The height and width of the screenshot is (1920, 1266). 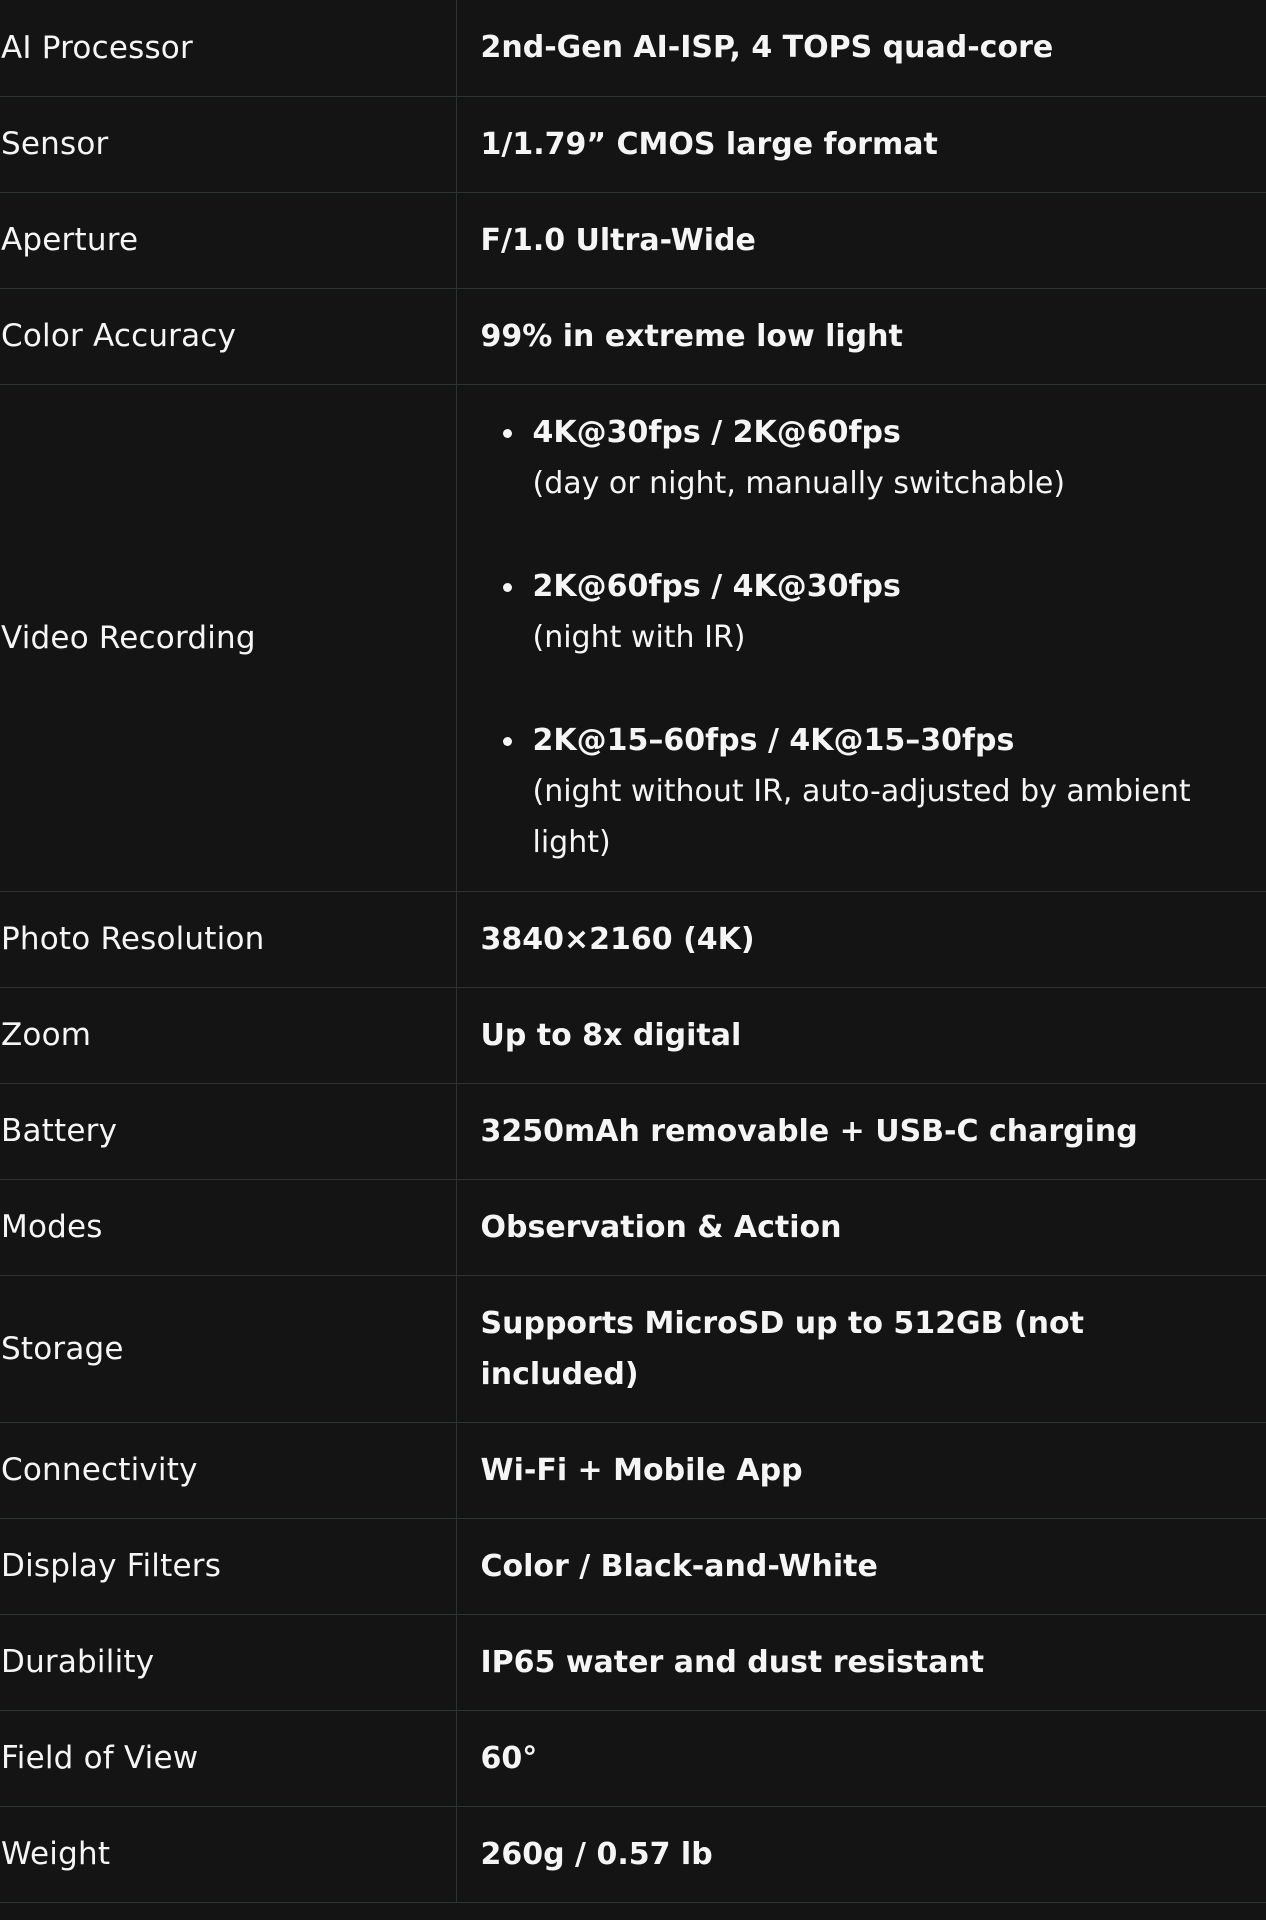 I want to click on spec-label: Field of View, so click(x=228, y=1758).